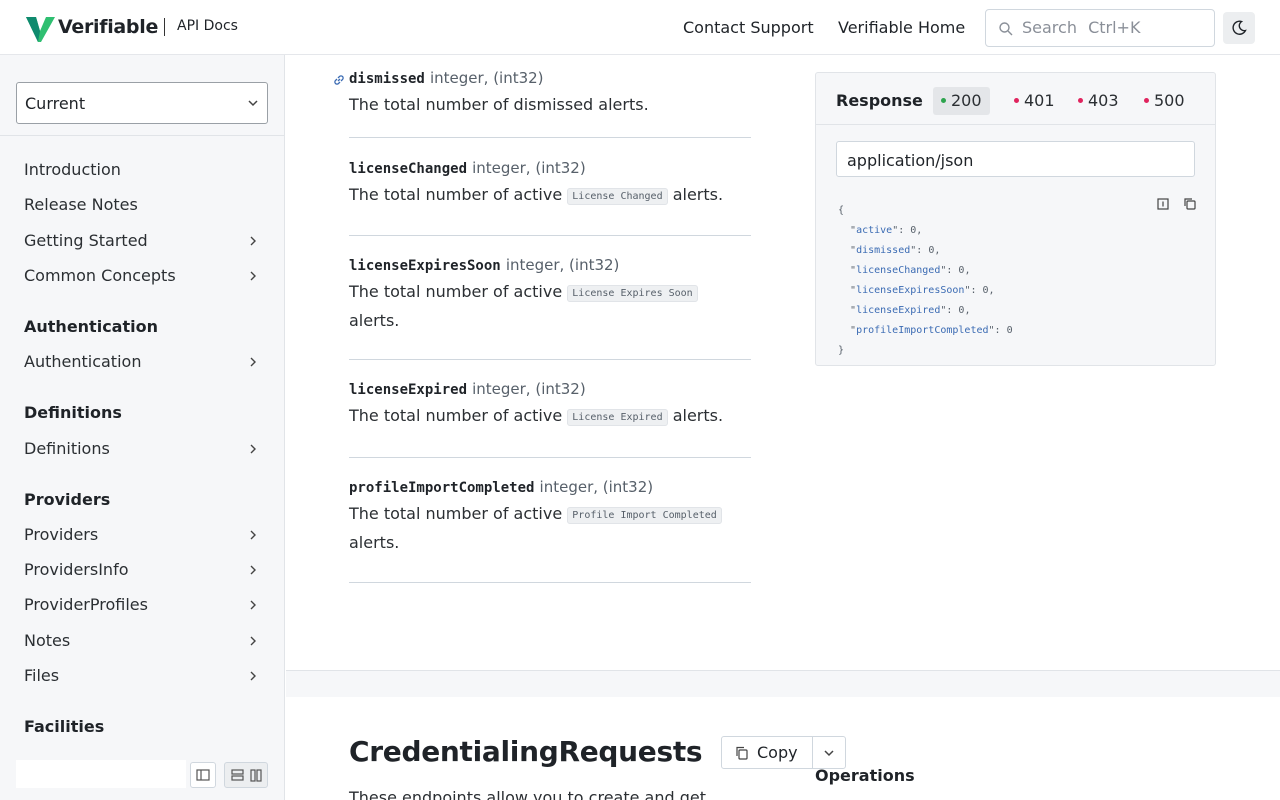  I want to click on content-type-select: application/json, so click(1015, 159).